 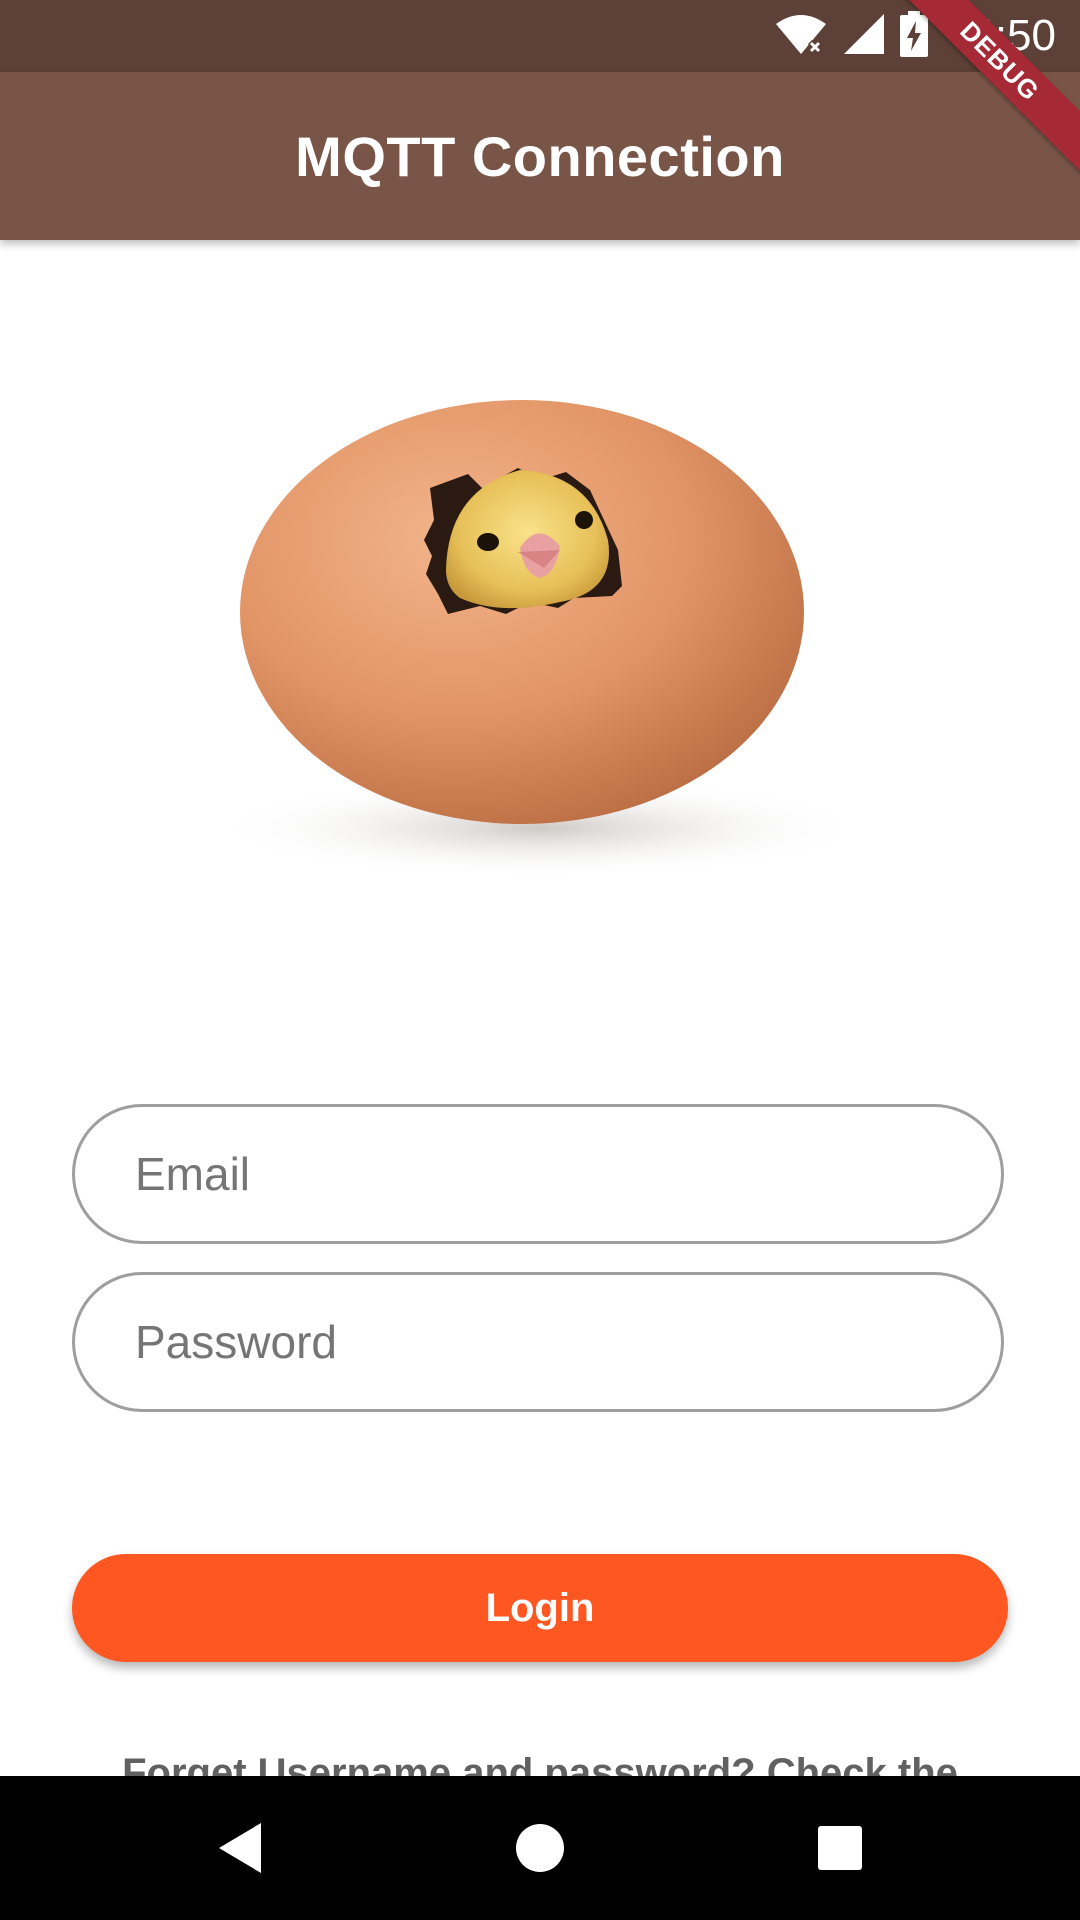 I want to click on back-icon, so click(x=240, y=1848).